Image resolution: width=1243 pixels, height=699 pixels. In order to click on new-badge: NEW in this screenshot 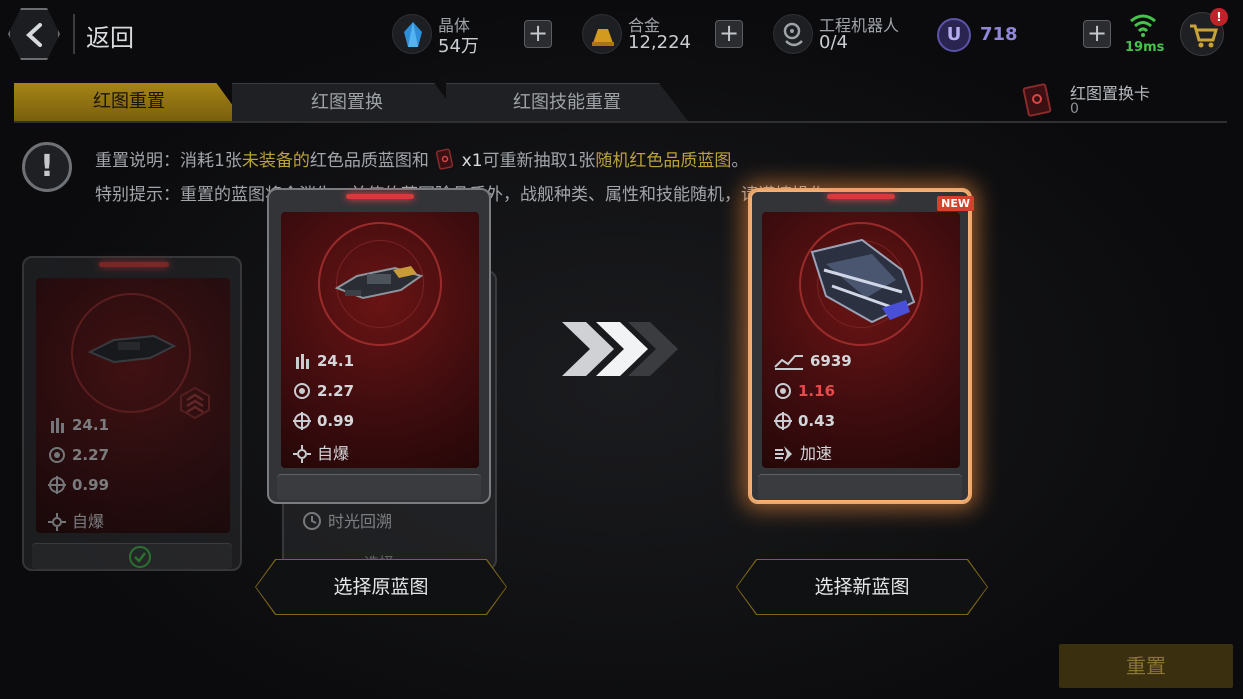, I will do `click(955, 203)`.